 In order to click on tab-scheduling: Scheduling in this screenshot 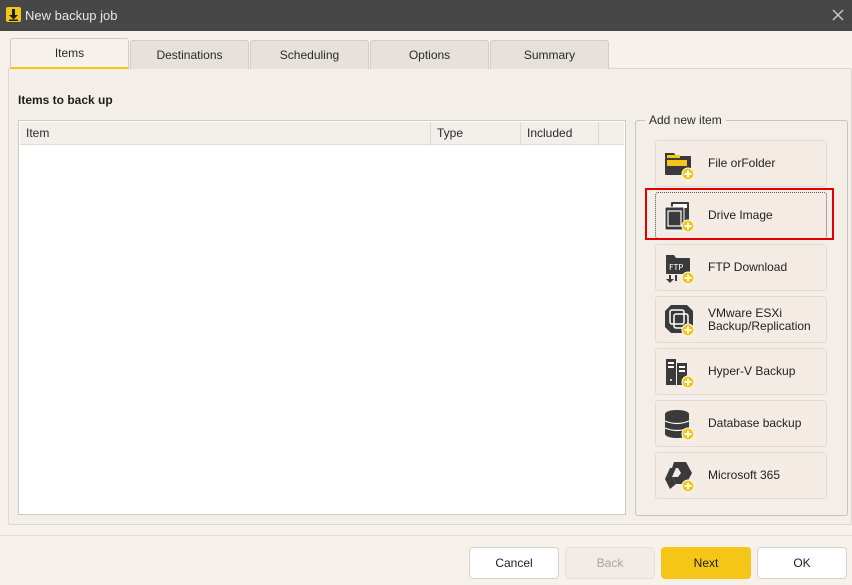, I will do `click(309, 54)`.